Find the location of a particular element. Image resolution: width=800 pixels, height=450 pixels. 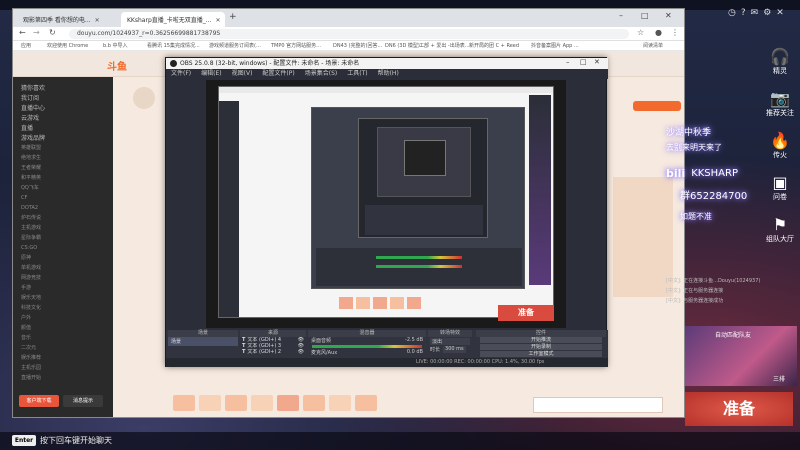

gift-bar is located at coordinates (303, 404).